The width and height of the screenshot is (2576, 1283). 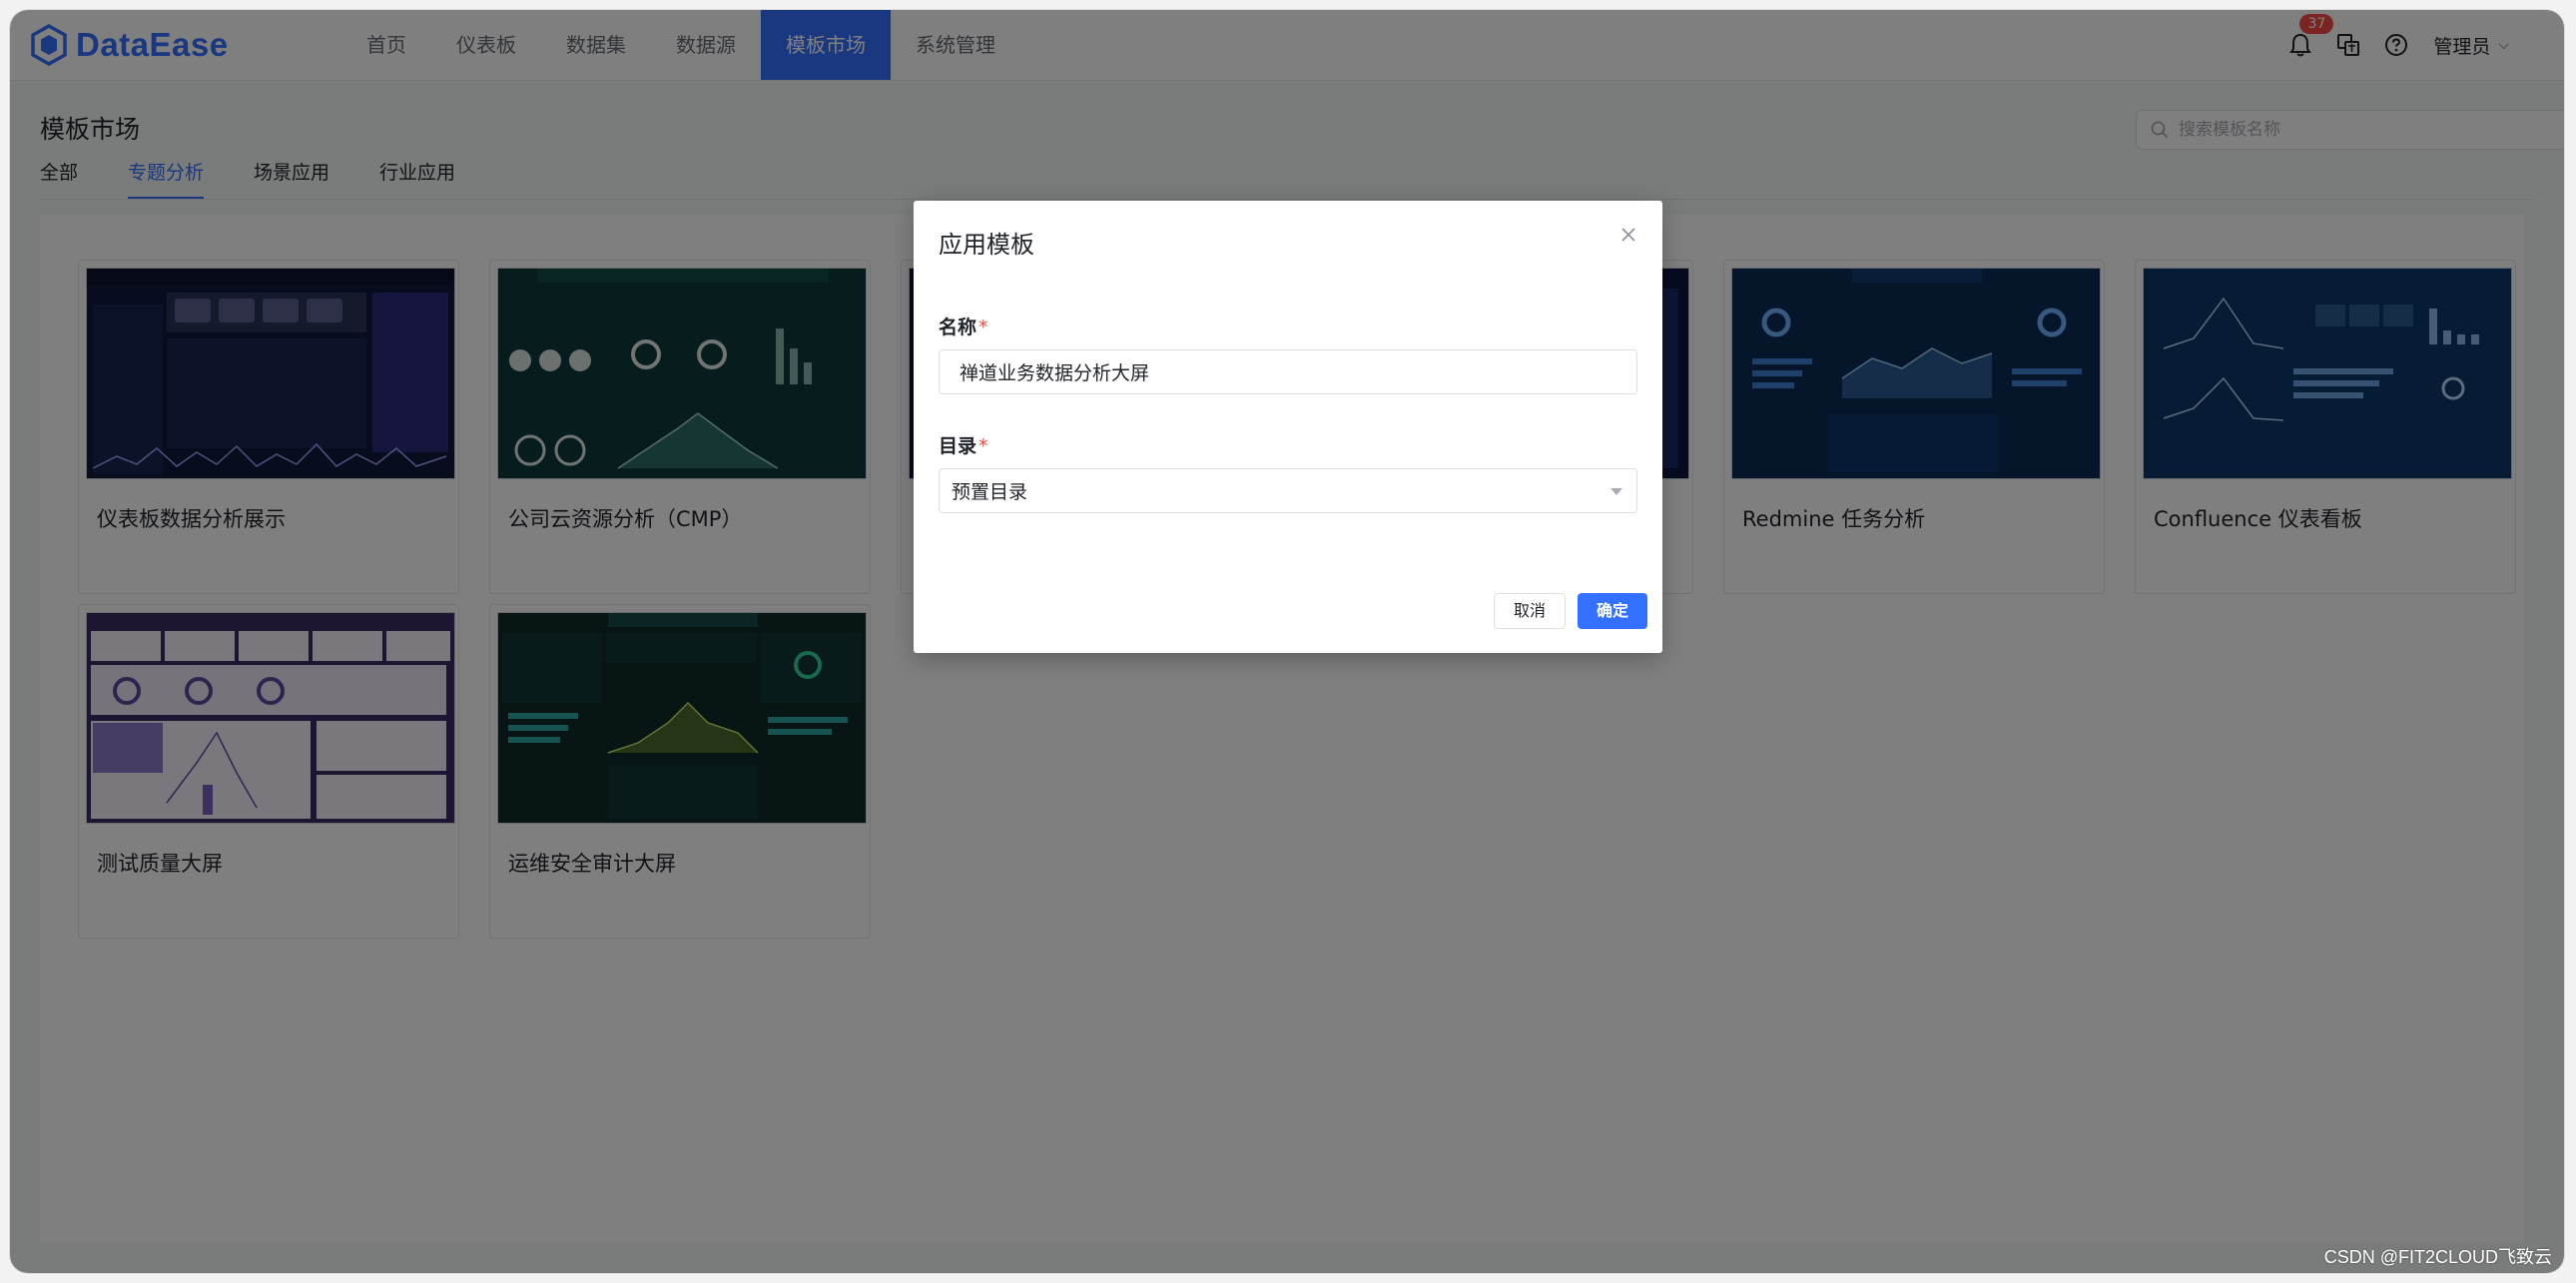 What do you see at coordinates (1616, 491) in the screenshot?
I see `dropdown-arrow-icon` at bounding box center [1616, 491].